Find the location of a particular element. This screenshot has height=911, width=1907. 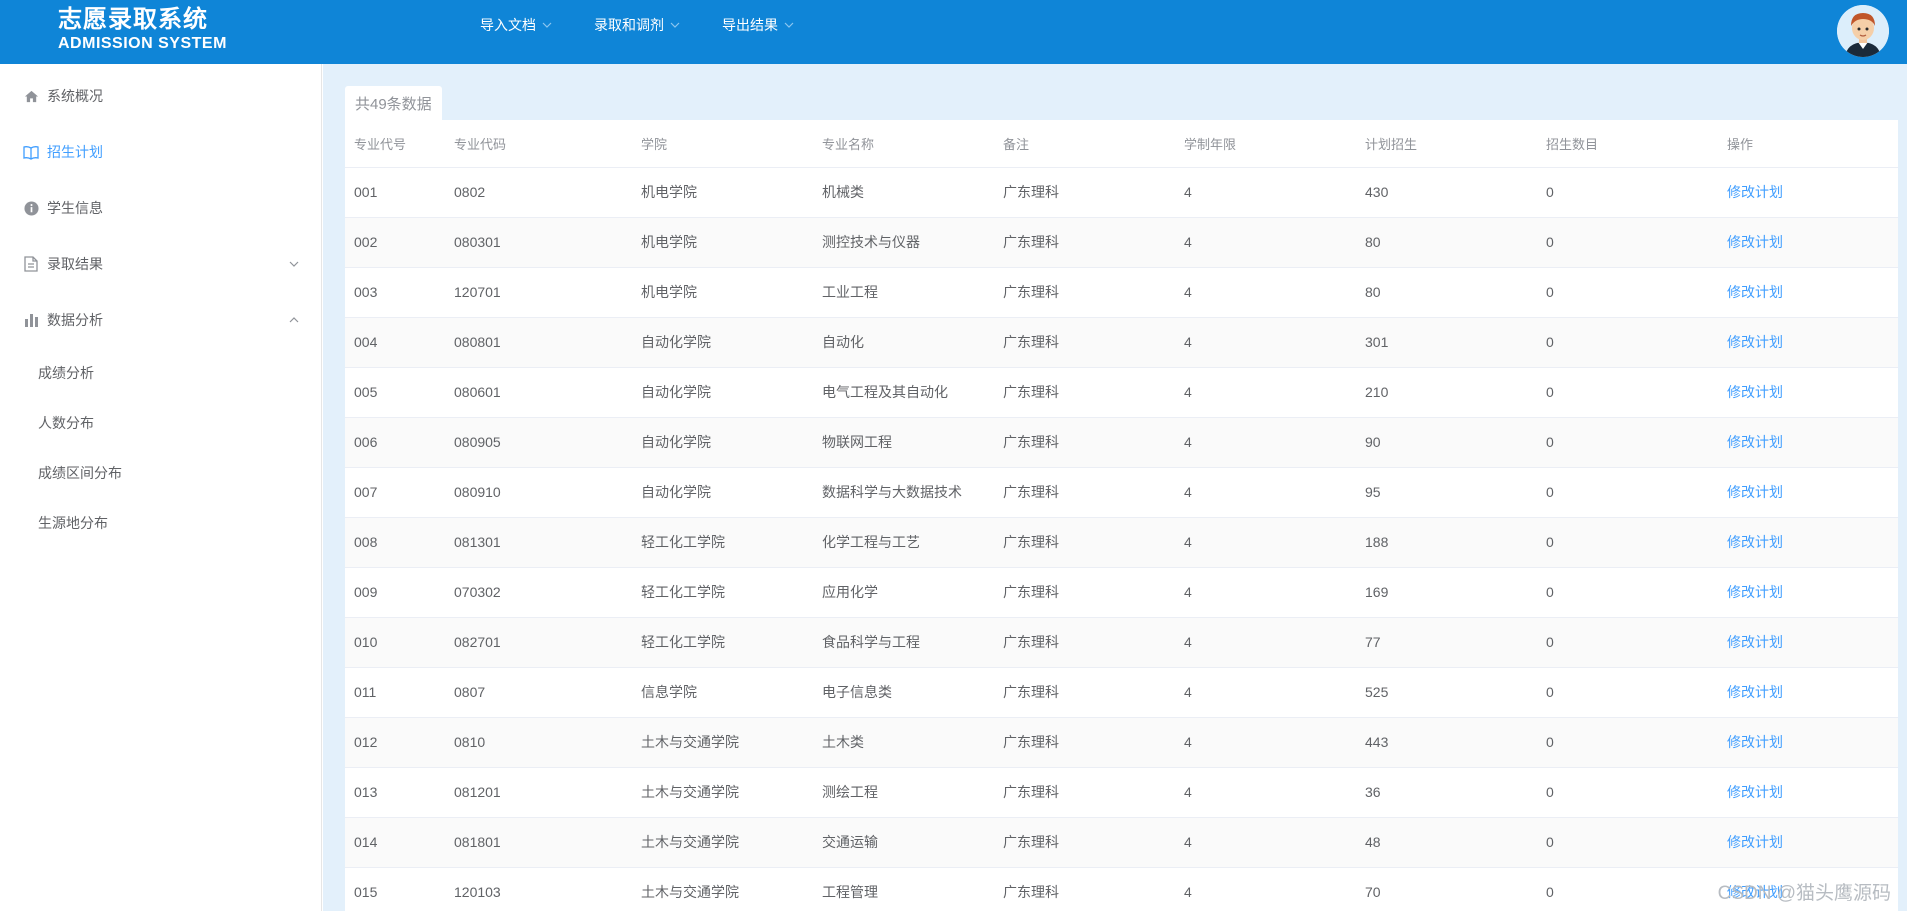

table-row: 009 070302 轻工化工学院 应用化学 广东理科 4 169 0 修改计划 is located at coordinates (1121, 592).